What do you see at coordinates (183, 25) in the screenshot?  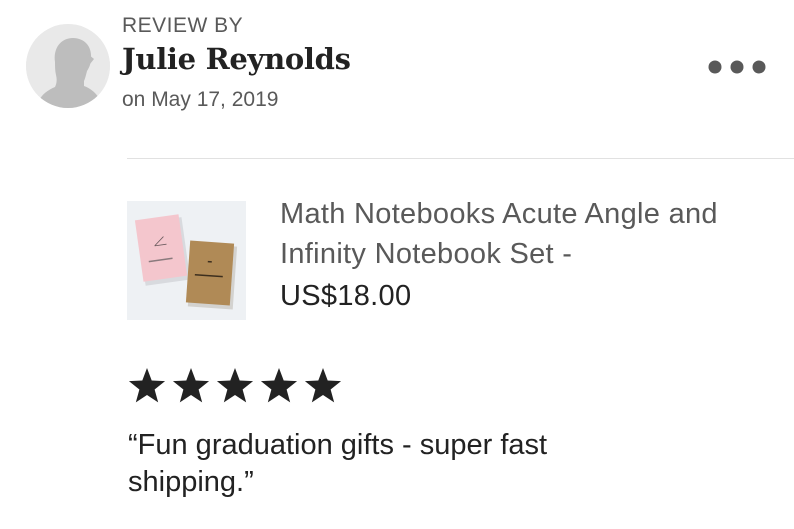 I see `review-by-label: REVIEW BY` at bounding box center [183, 25].